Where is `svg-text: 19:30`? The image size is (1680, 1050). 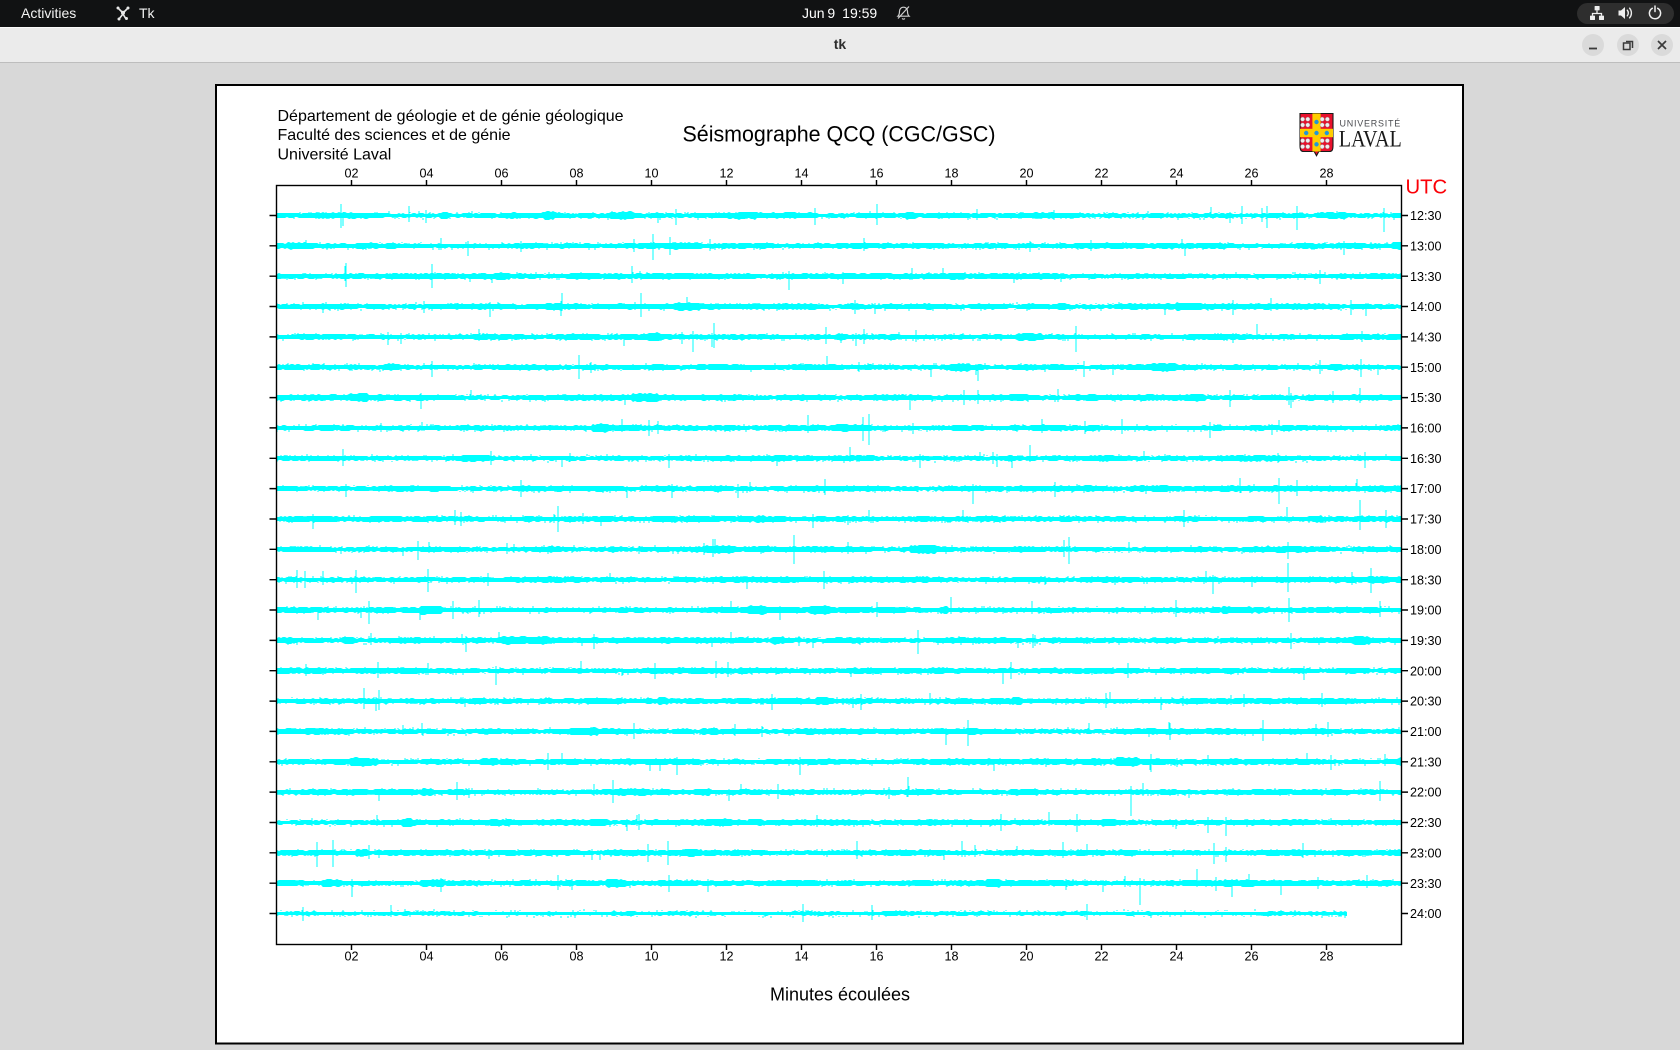
svg-text: 19:30 is located at coordinates (1426, 641).